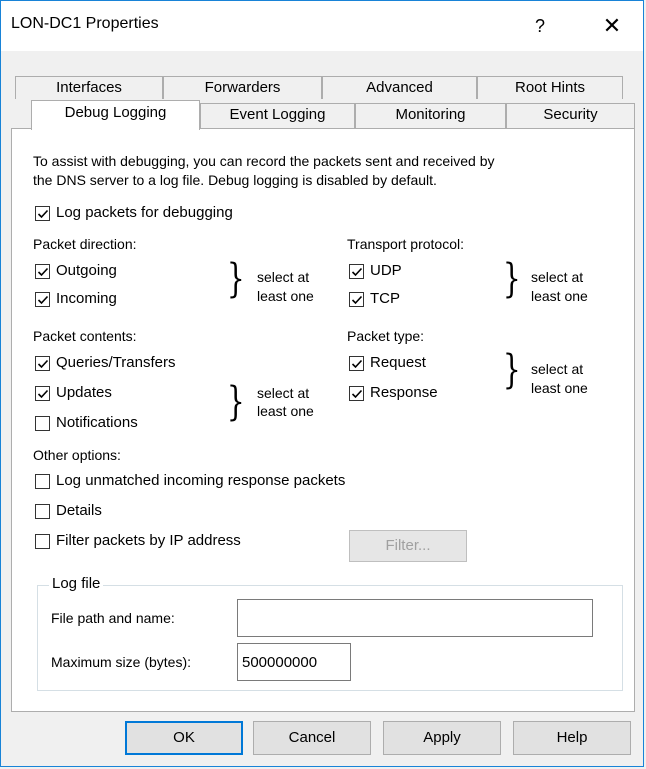  Describe the element at coordinates (76, 583) in the screenshot. I see `log-file-legend: Log file` at that location.